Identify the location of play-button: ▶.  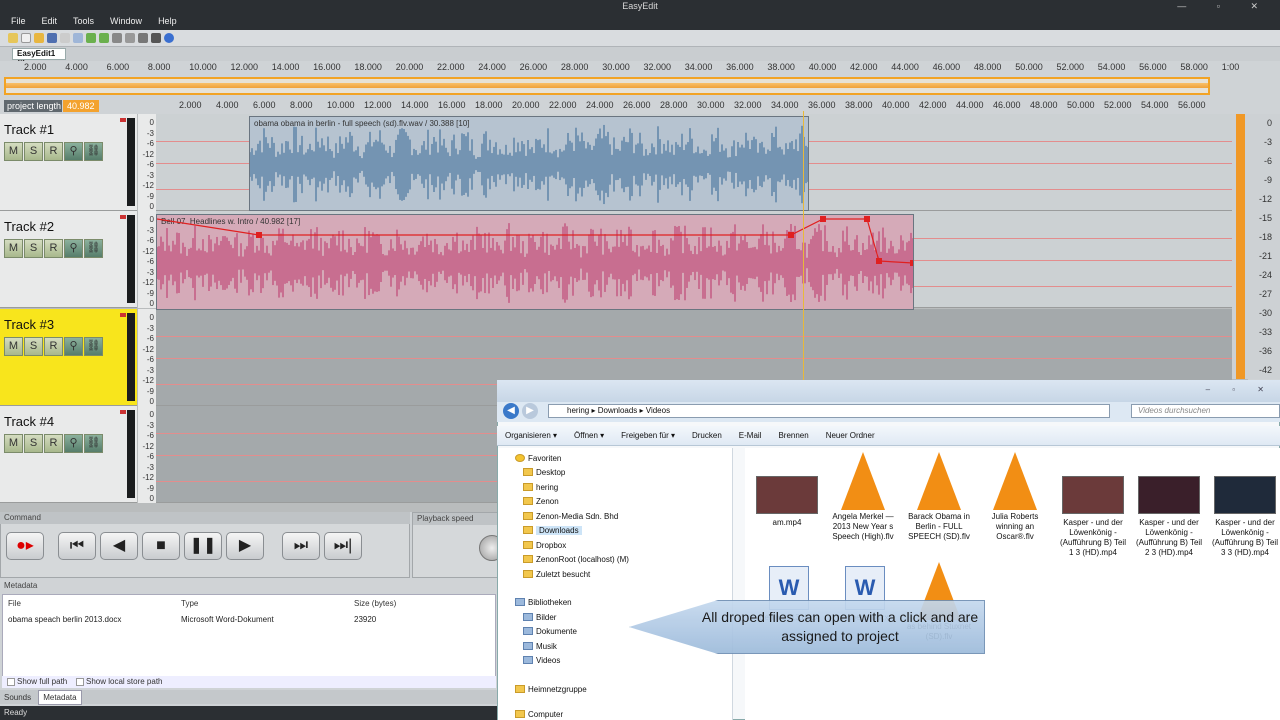
(245, 546).